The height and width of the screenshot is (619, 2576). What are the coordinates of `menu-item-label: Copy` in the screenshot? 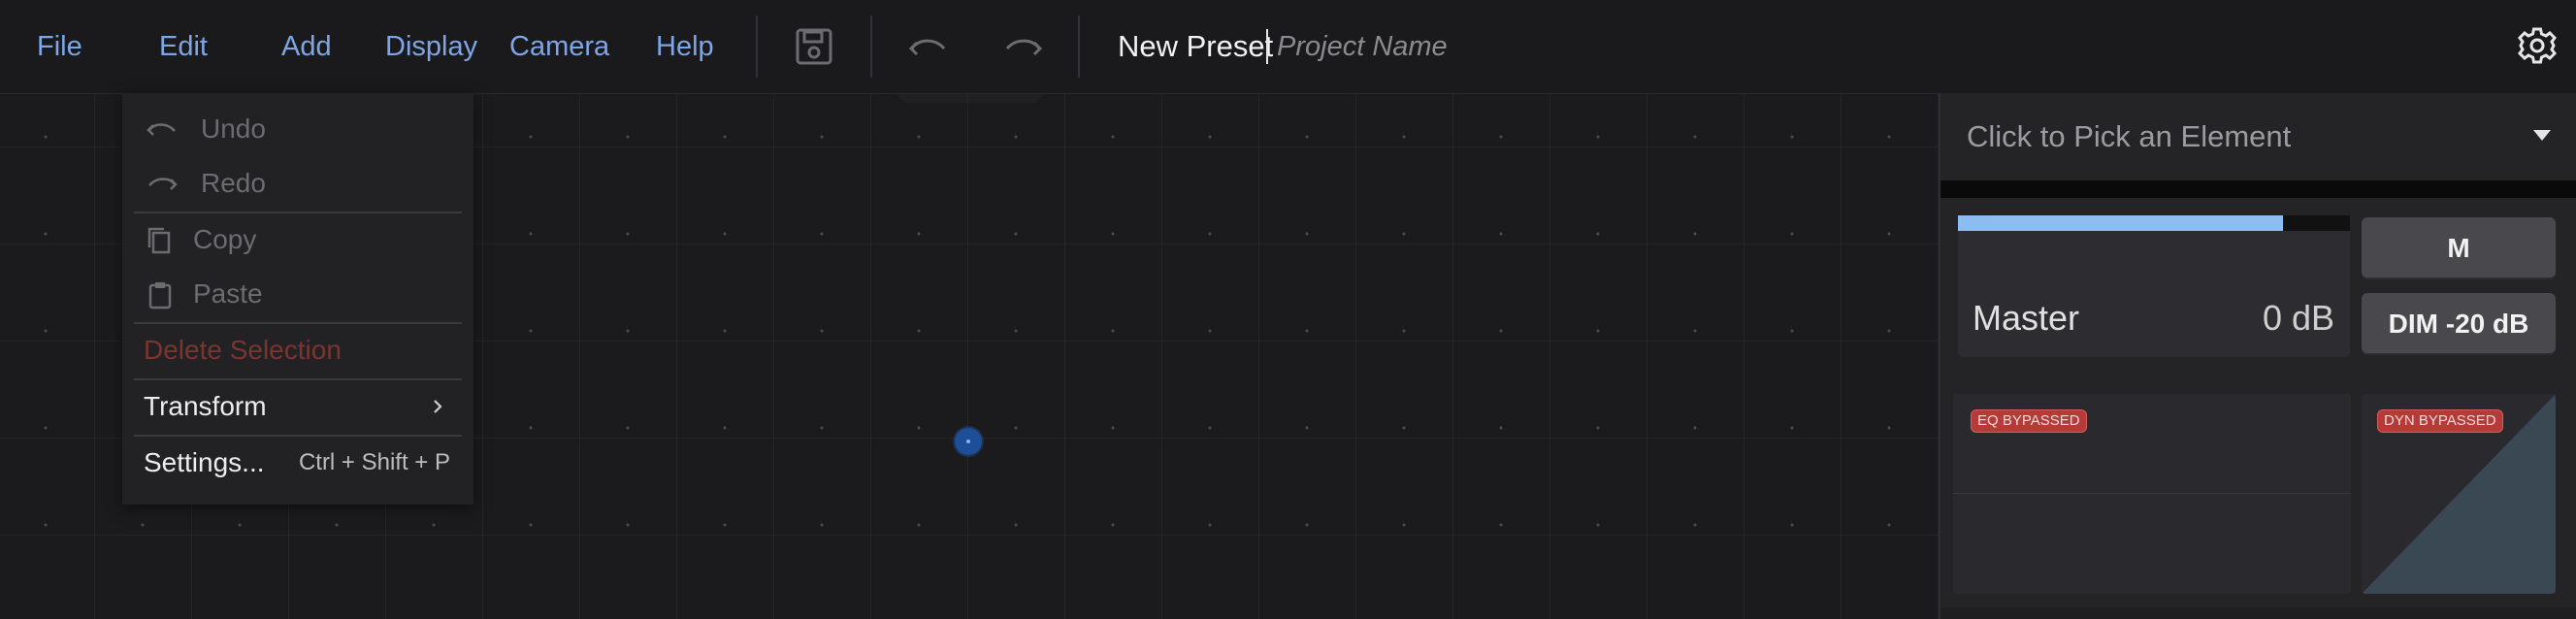 It's located at (225, 239).